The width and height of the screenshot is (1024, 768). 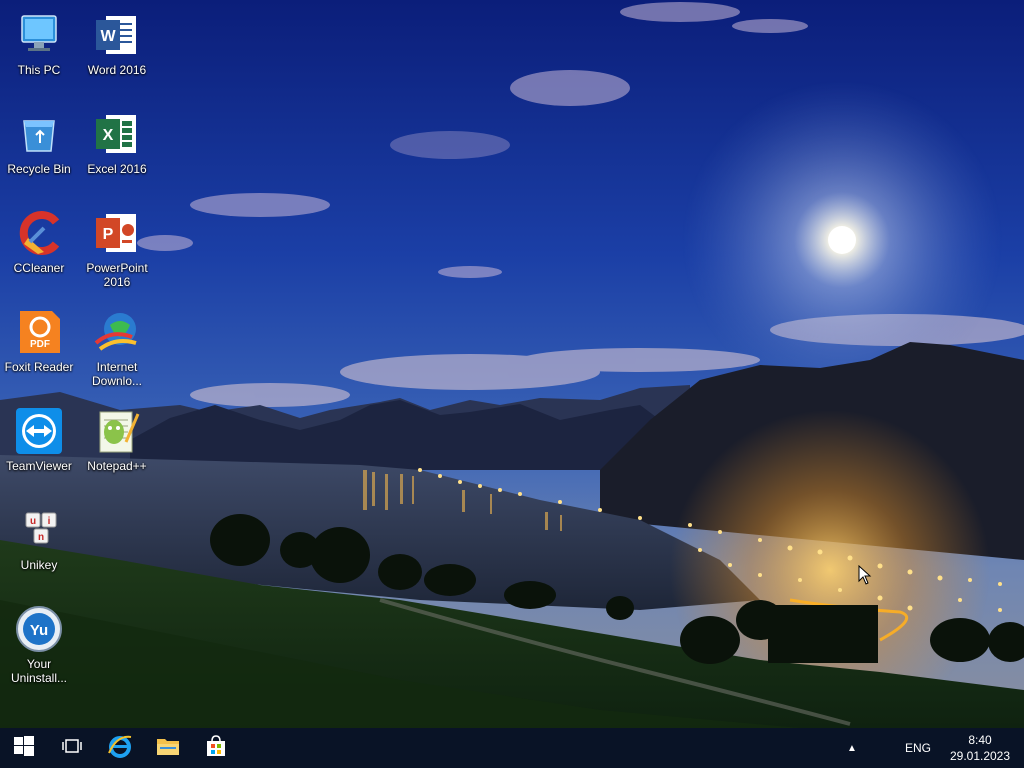 I want to click on svg-text: W, so click(x=108, y=36).